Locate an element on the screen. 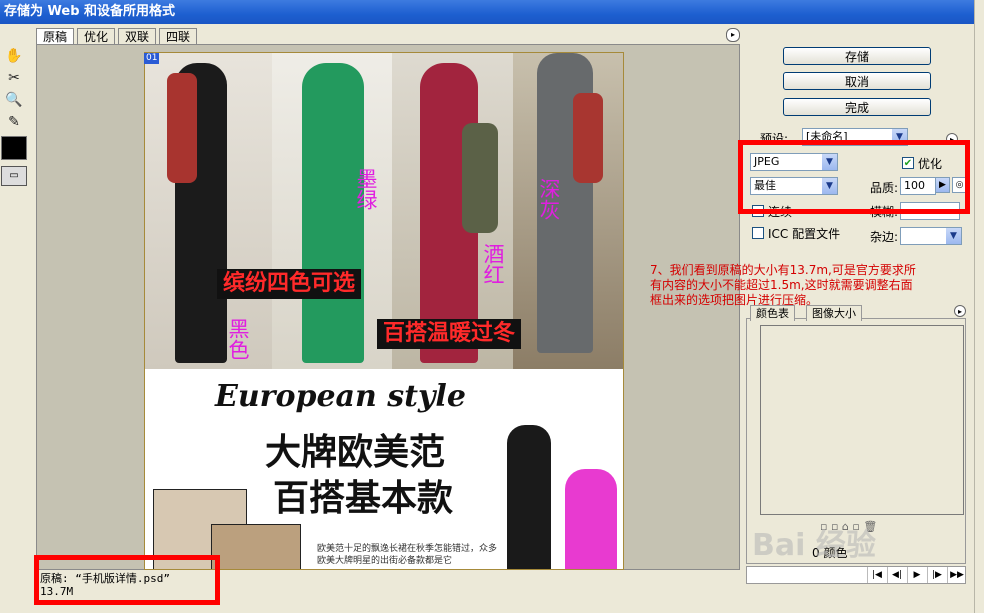 The image size is (984, 613). tab-optimized: 优化 is located at coordinates (96, 36).